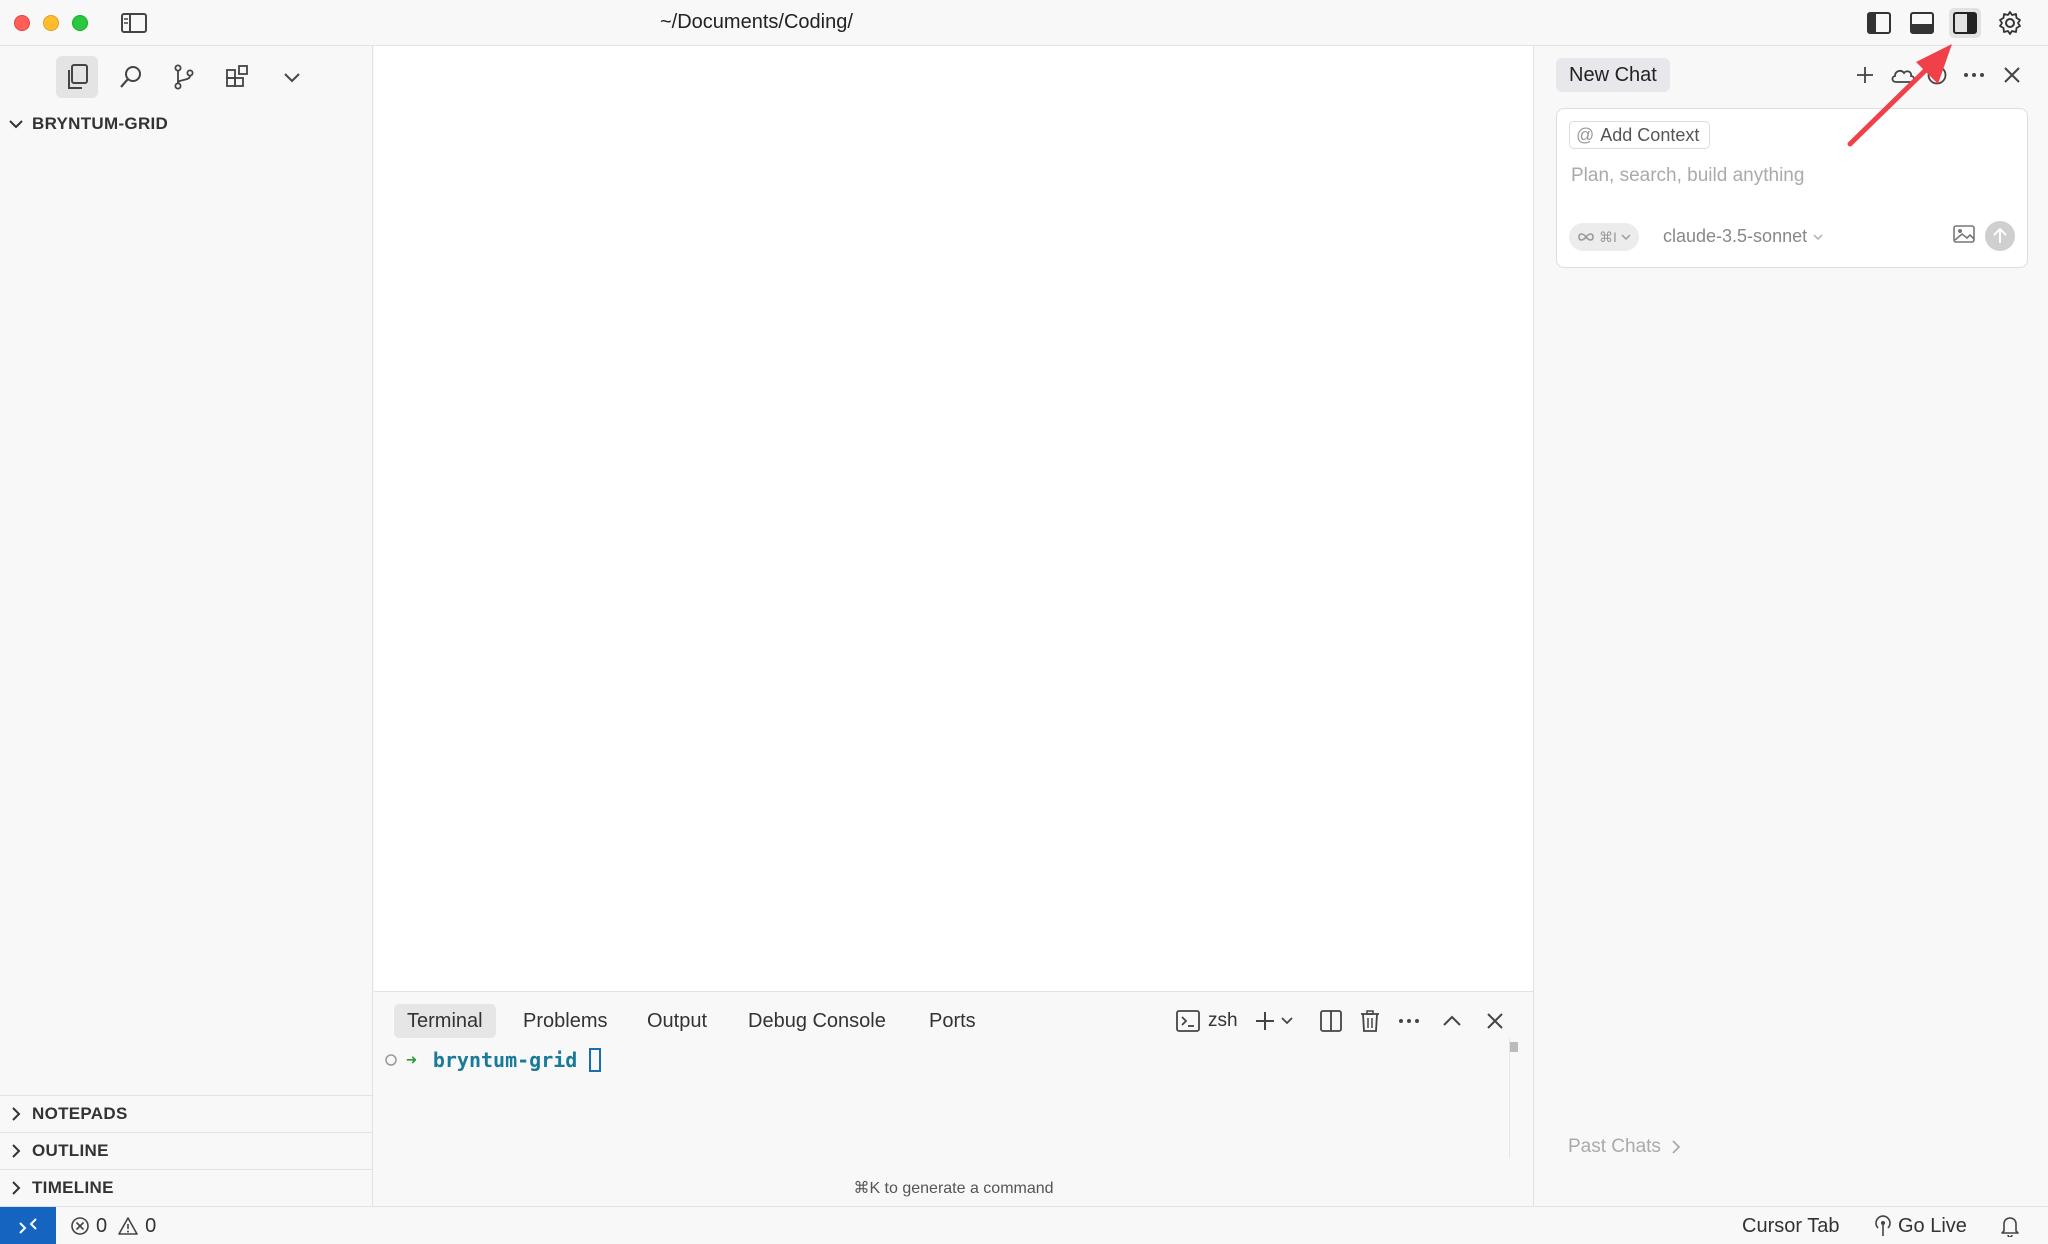  Describe the element at coordinates (1965, 23) in the screenshot. I see `toggle-secondary-sidebar-icon` at that location.